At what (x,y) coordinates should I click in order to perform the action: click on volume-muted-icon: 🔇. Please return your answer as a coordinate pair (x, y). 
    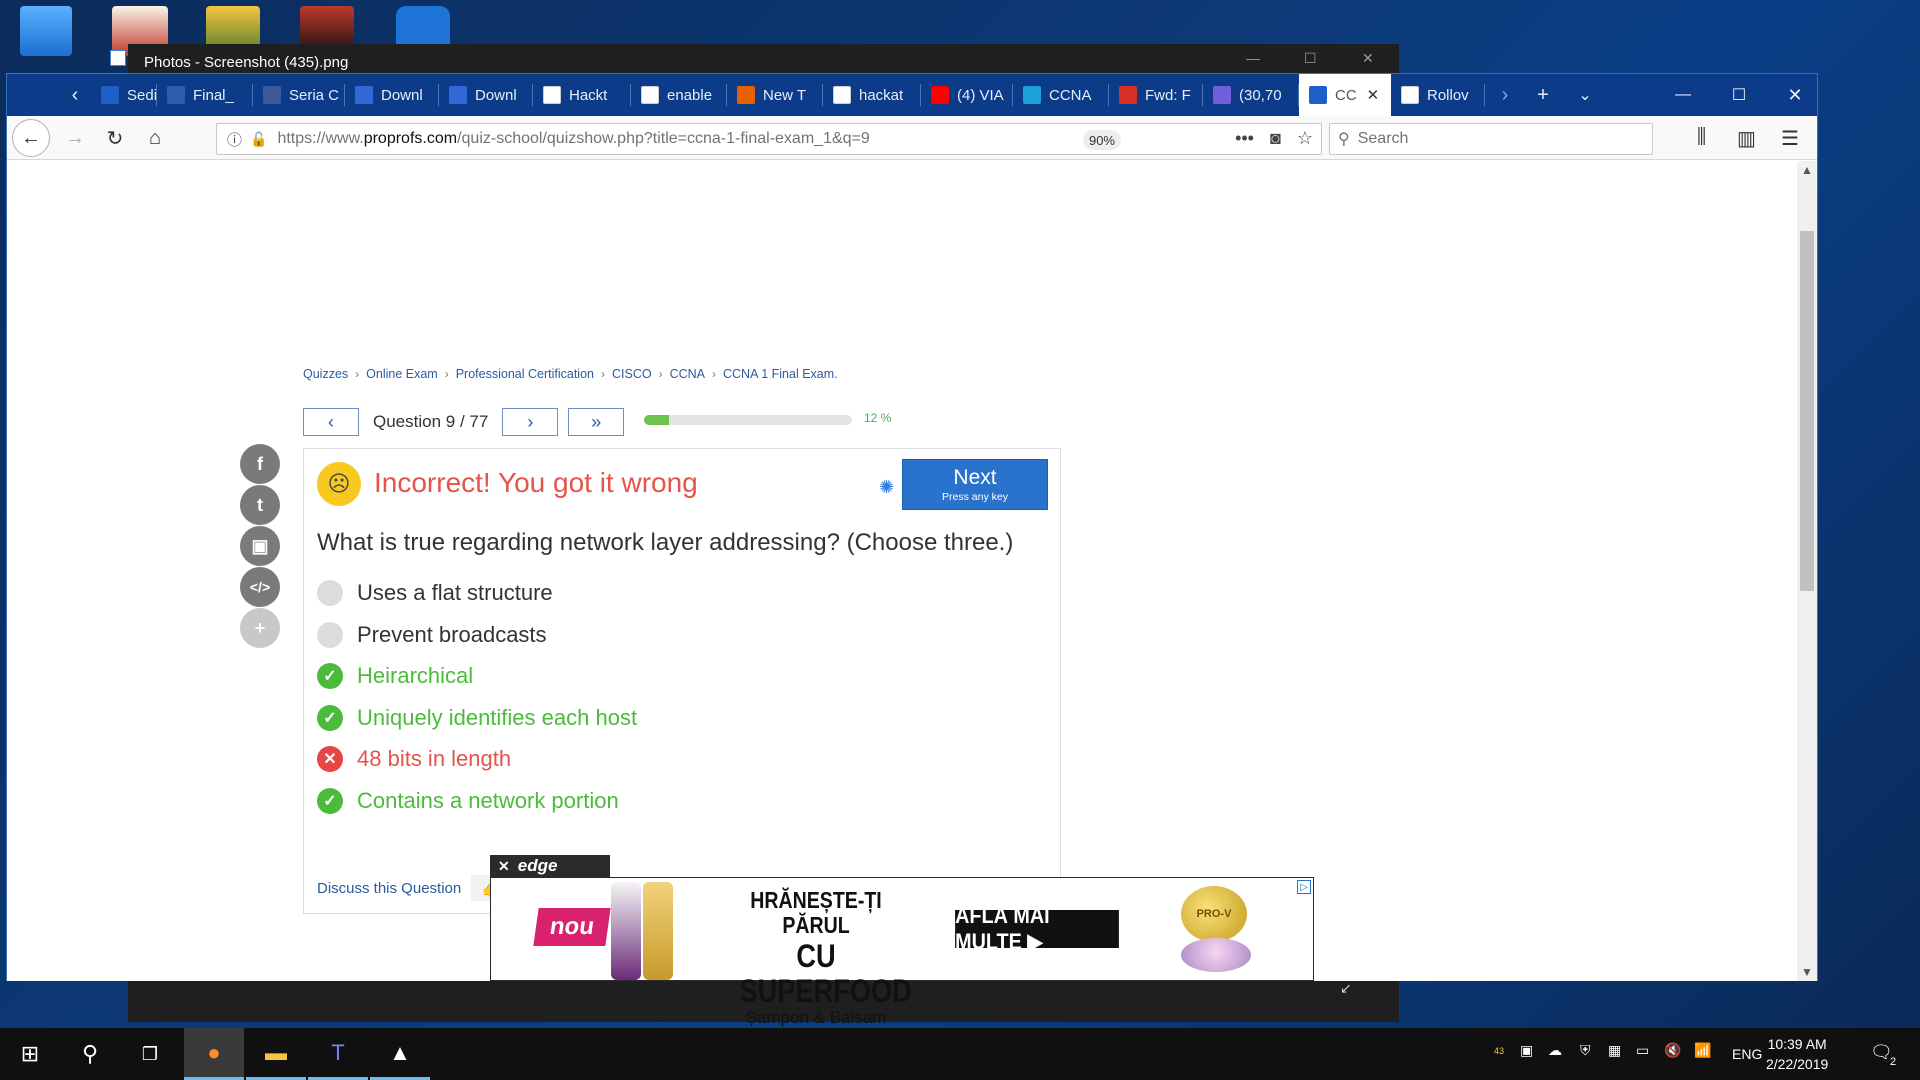
    Looking at the image, I should click on (1672, 1050).